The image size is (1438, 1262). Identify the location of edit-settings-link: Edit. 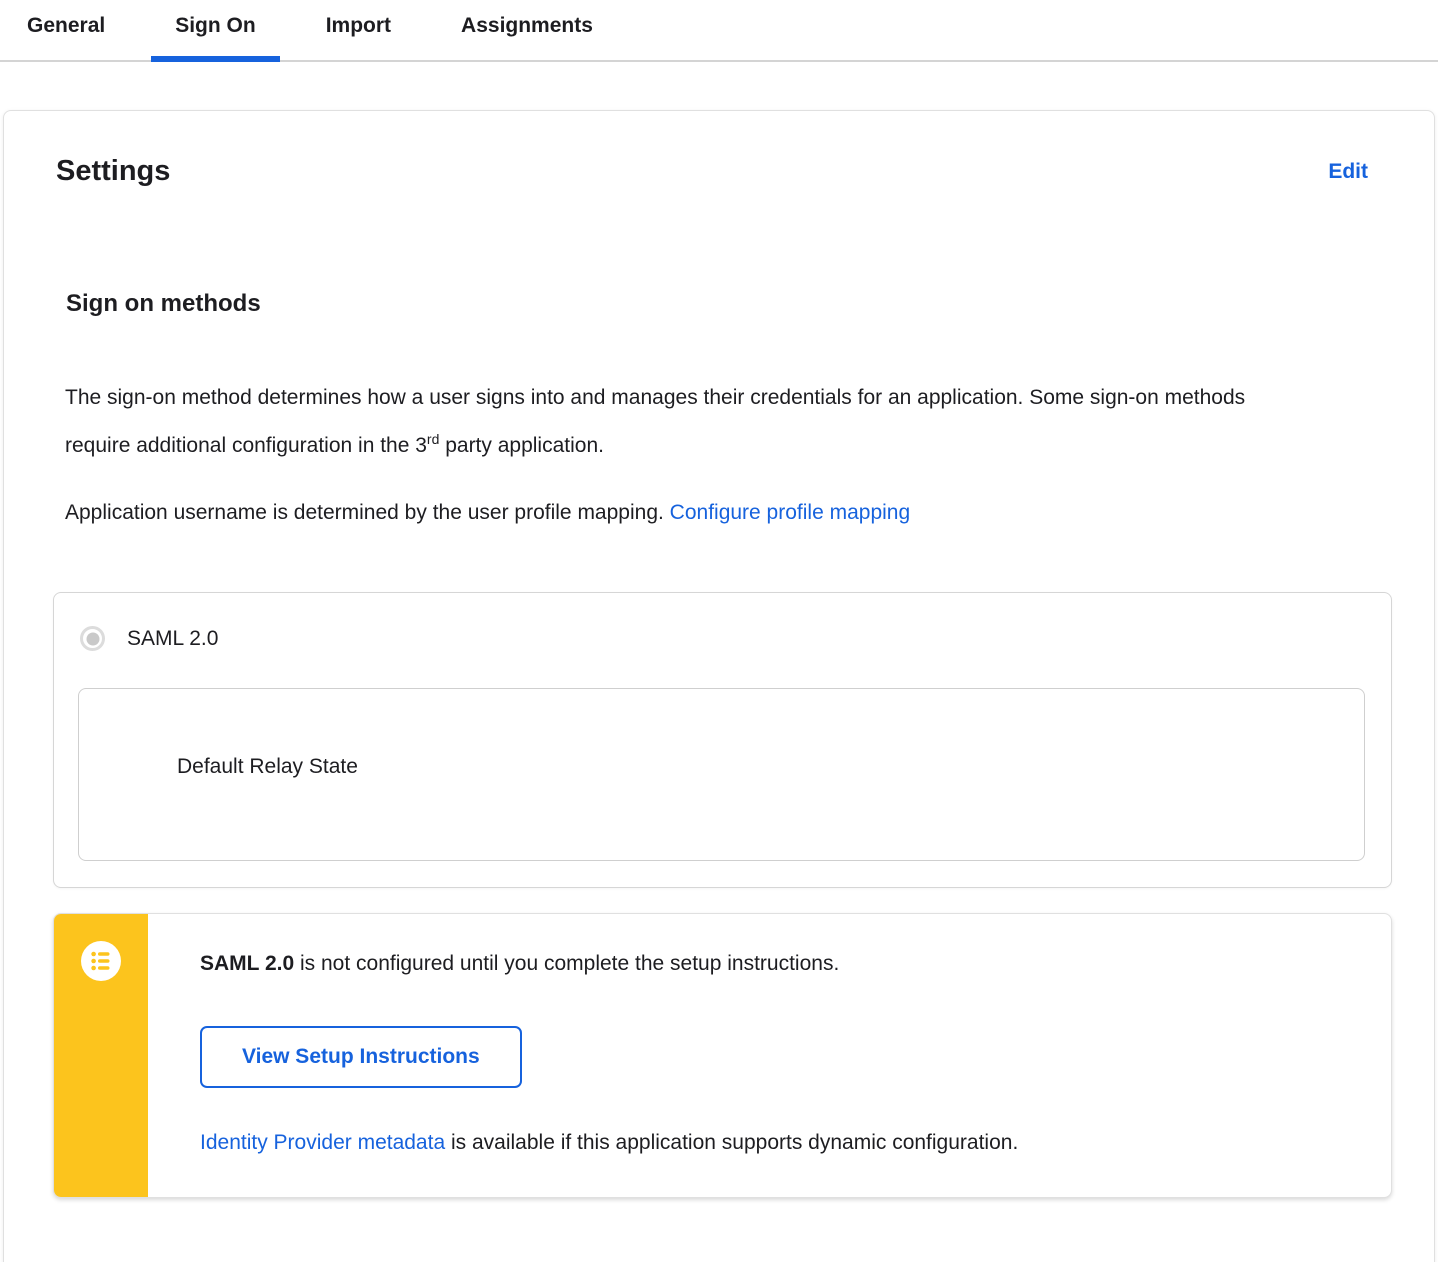
(1348, 172).